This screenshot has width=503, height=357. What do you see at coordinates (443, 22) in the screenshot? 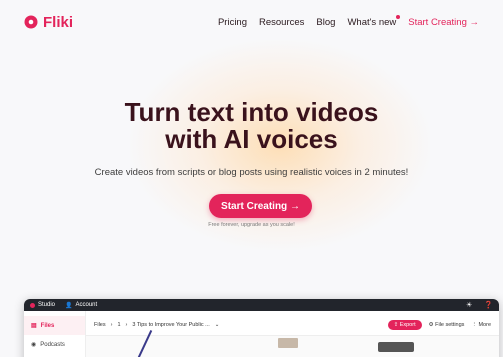
I see `nav-start-creating-link: Start Creating →` at bounding box center [443, 22].